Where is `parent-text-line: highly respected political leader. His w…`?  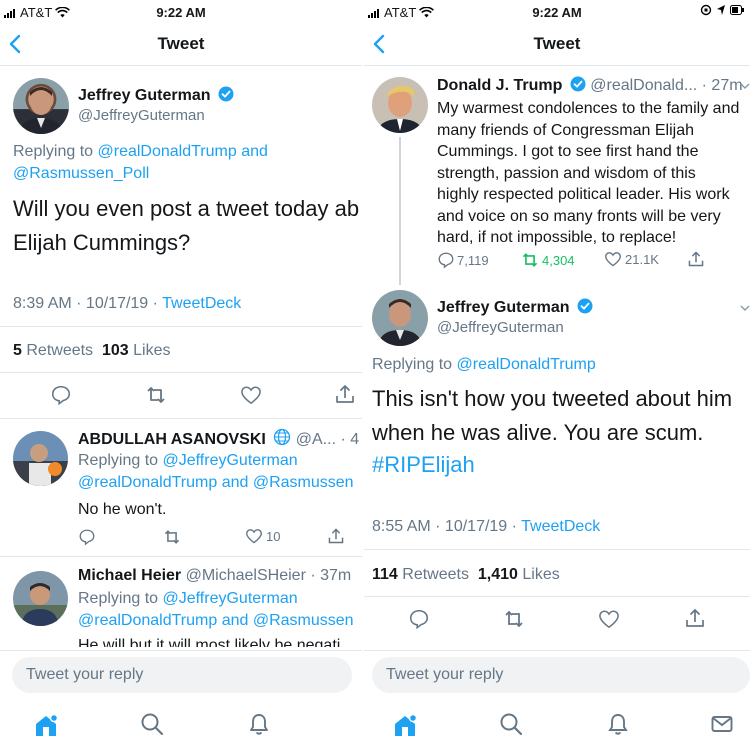 parent-text-line: highly respected political leader. His w… is located at coordinates (583, 194).